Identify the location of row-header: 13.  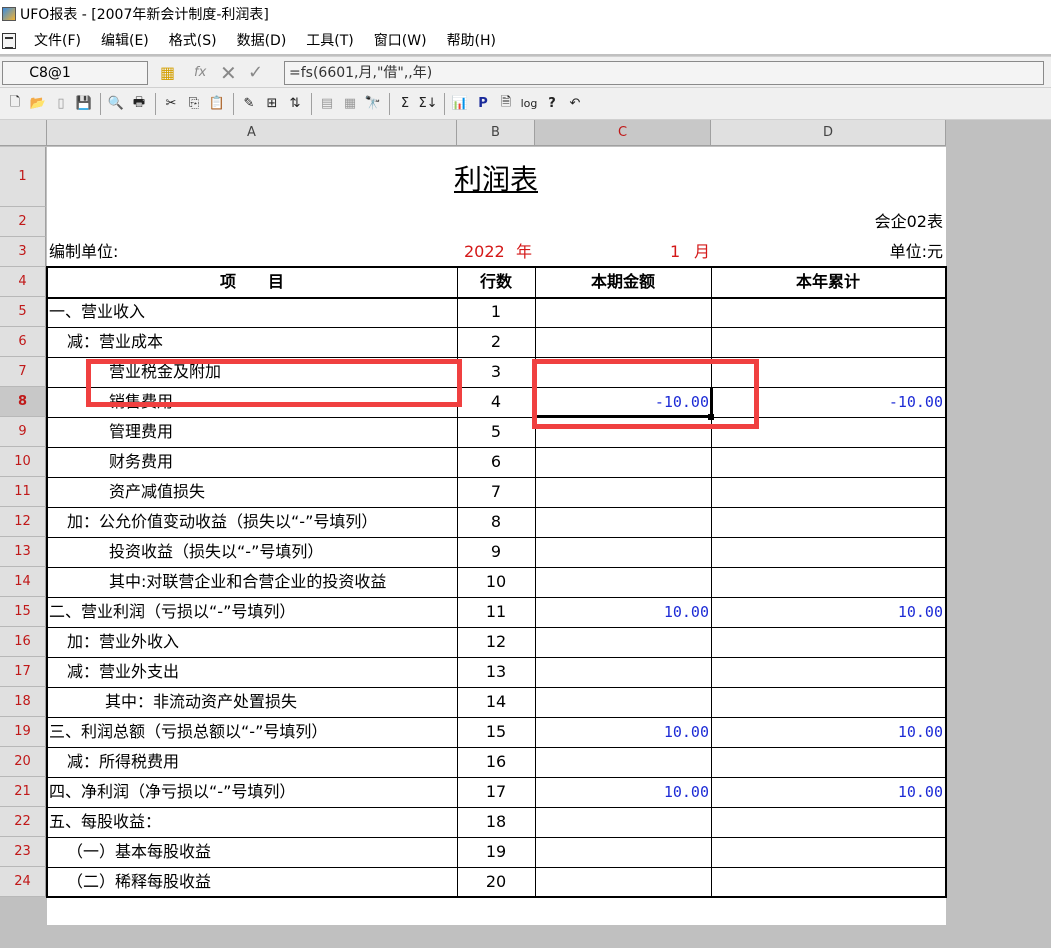
(23, 552).